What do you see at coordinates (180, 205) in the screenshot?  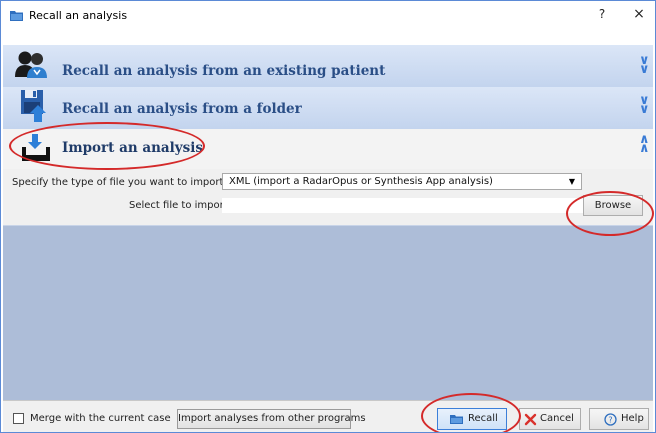 I see `select-file-label: Select file to import:` at bounding box center [180, 205].